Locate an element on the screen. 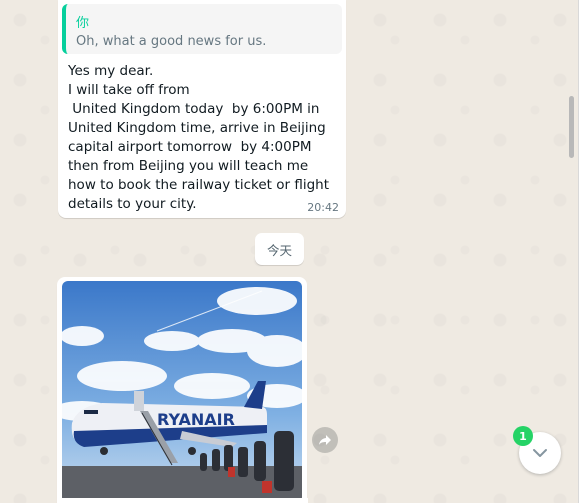 The image size is (579, 503). scrollbar-track is located at coordinates (572, 251).